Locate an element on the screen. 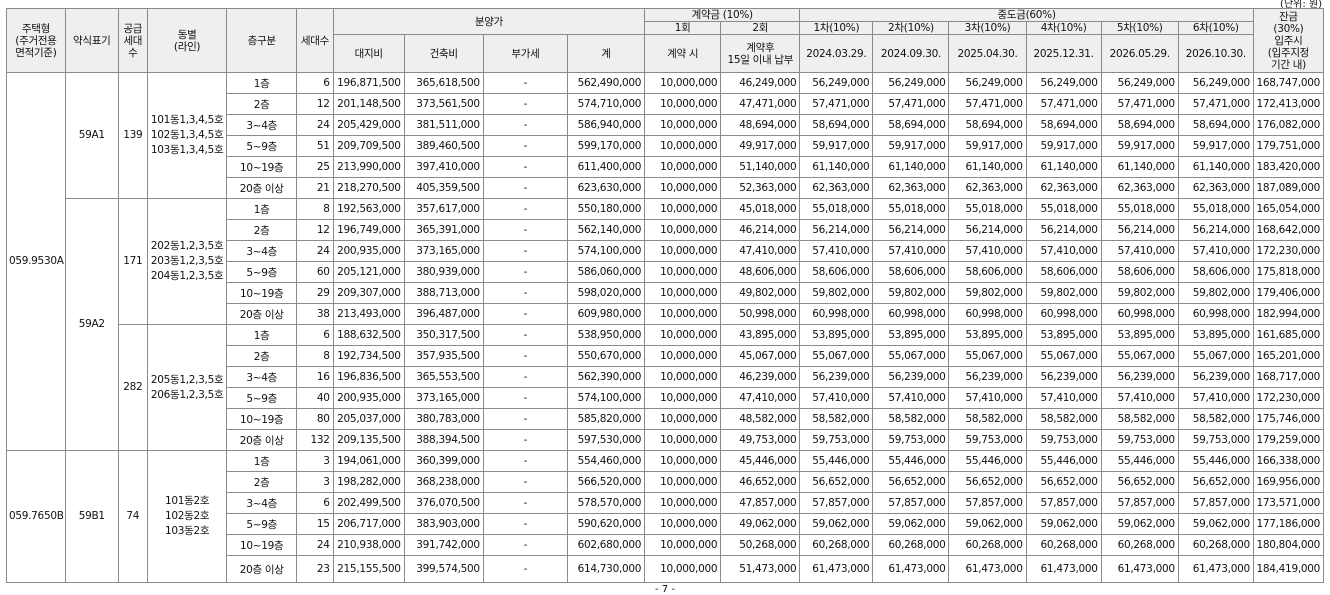 The height and width of the screenshot is (595, 1330). building-cost-cell: 376,070,500 is located at coordinates (443, 503).